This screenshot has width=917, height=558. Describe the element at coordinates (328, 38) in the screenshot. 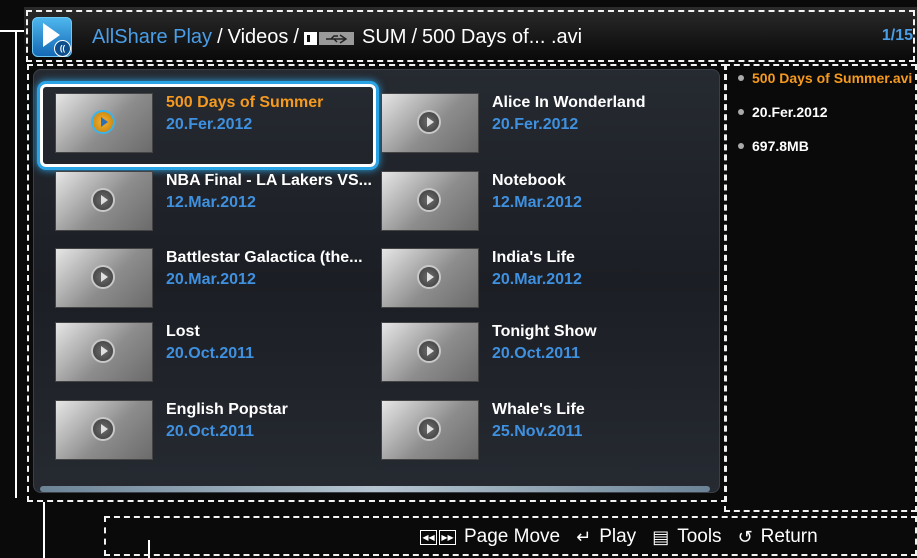

I see `usb-device-icon` at that location.